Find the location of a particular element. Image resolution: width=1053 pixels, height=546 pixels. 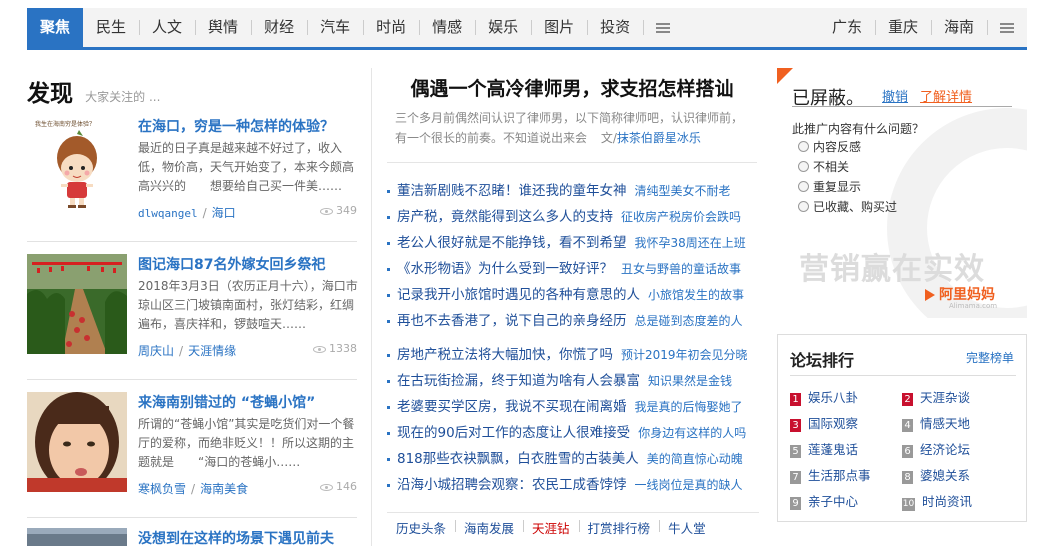

news-headline: 董洁新剧贱不忍睹！谁还我的童年女神 is located at coordinates (512, 191).